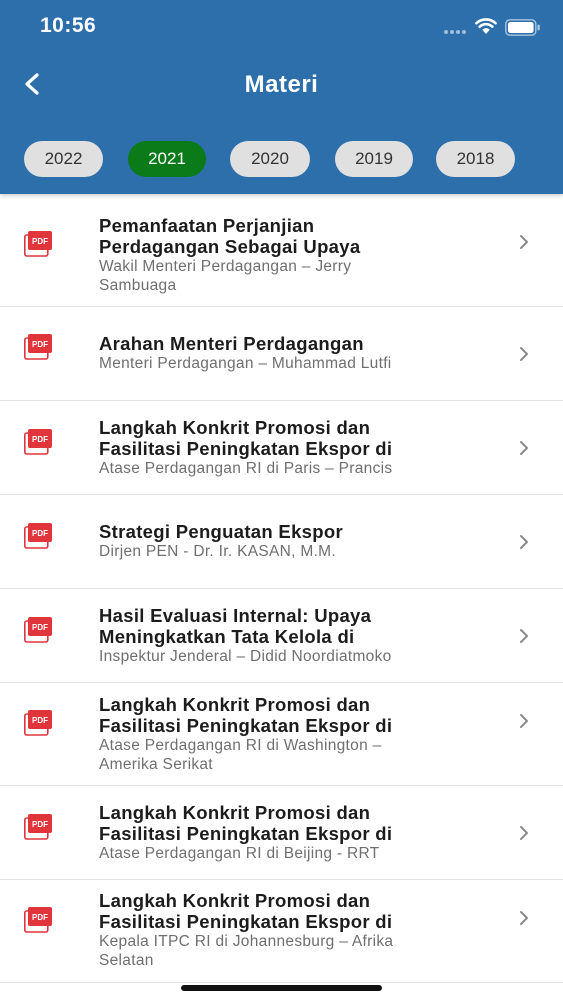 Image resolution: width=563 pixels, height=1000 pixels. I want to click on tab-year-2019: 2019, so click(374, 159).